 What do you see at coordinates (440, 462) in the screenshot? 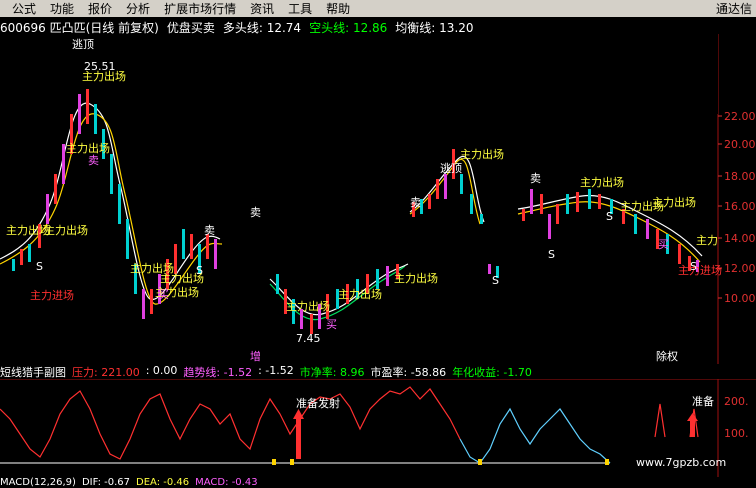
I see `yellow-markers` at bounding box center [440, 462].